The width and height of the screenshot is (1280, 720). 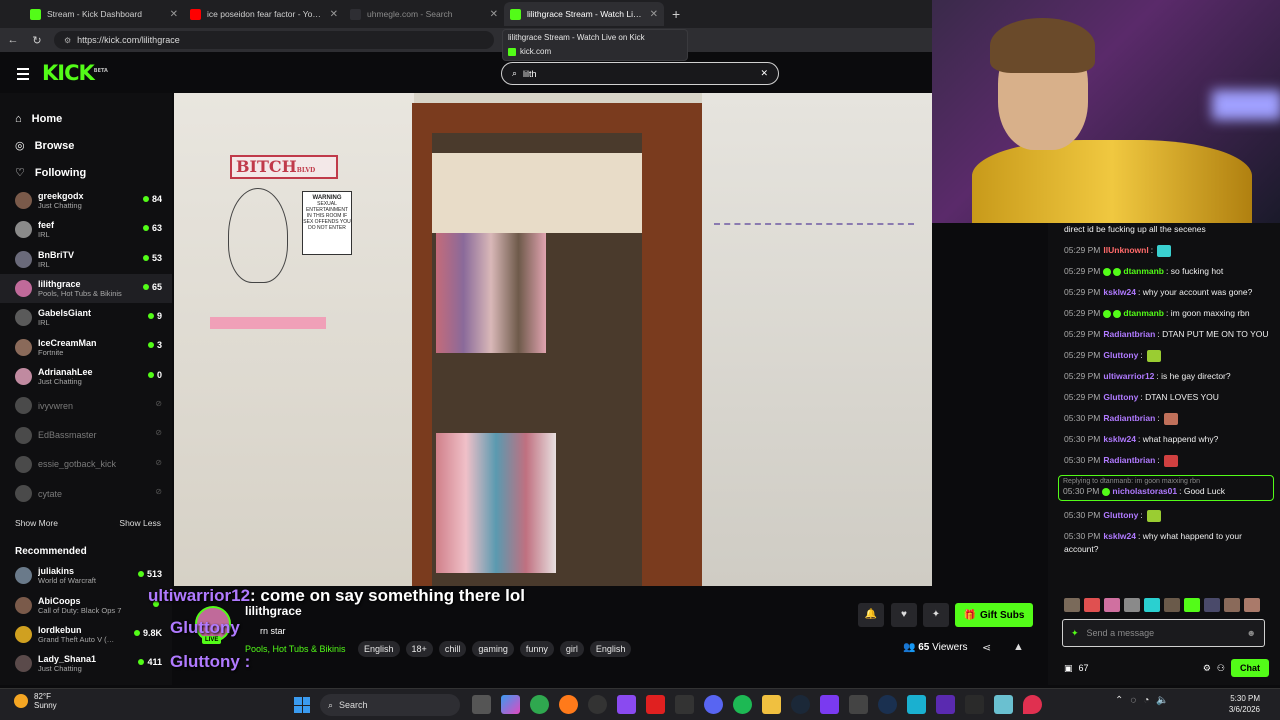 I want to click on taskbar-search: ⌕ Search, so click(x=390, y=705).